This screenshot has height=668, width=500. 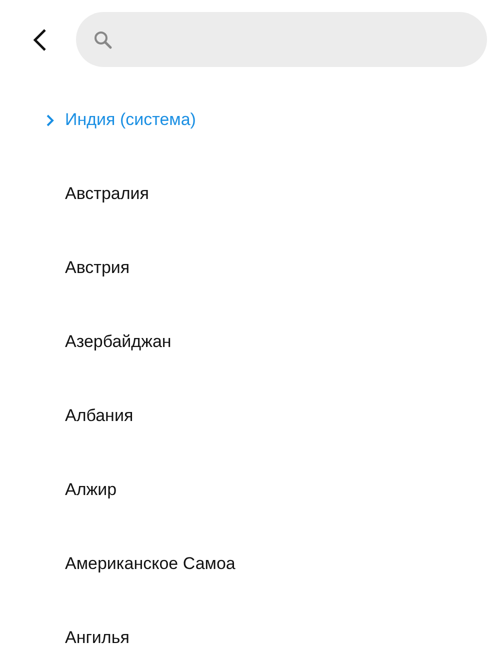 What do you see at coordinates (50, 120) in the screenshot?
I see `chevron-icon` at bounding box center [50, 120].